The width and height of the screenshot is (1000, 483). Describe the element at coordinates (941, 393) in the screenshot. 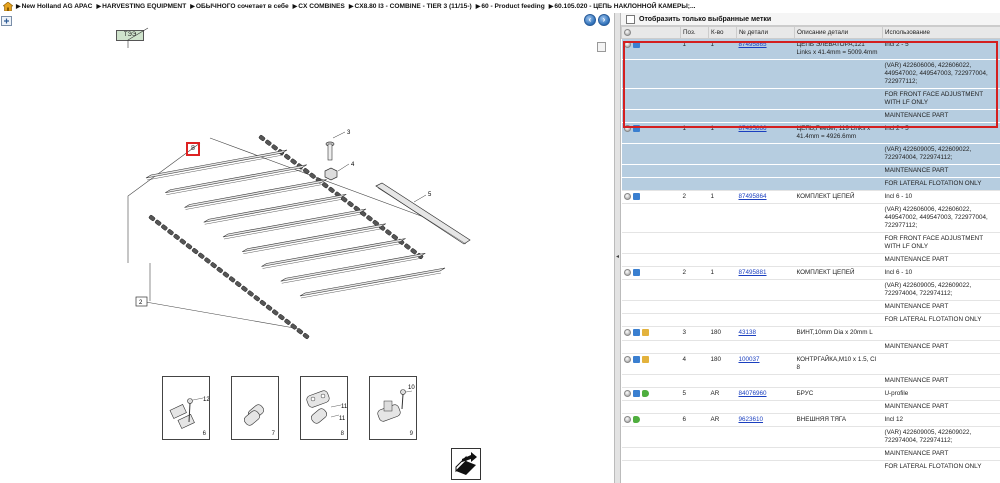

I see `cell-usage: U-profile` at that location.